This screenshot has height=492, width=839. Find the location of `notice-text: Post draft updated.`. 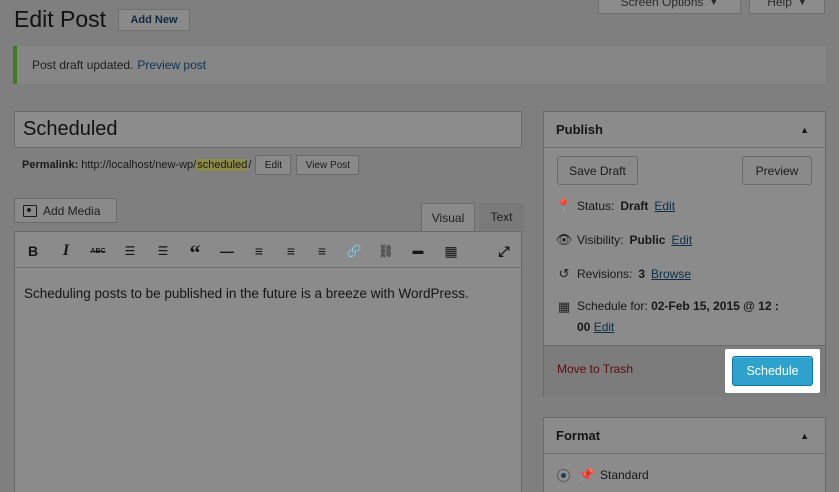

notice-text: Post draft updated. is located at coordinates (83, 65).